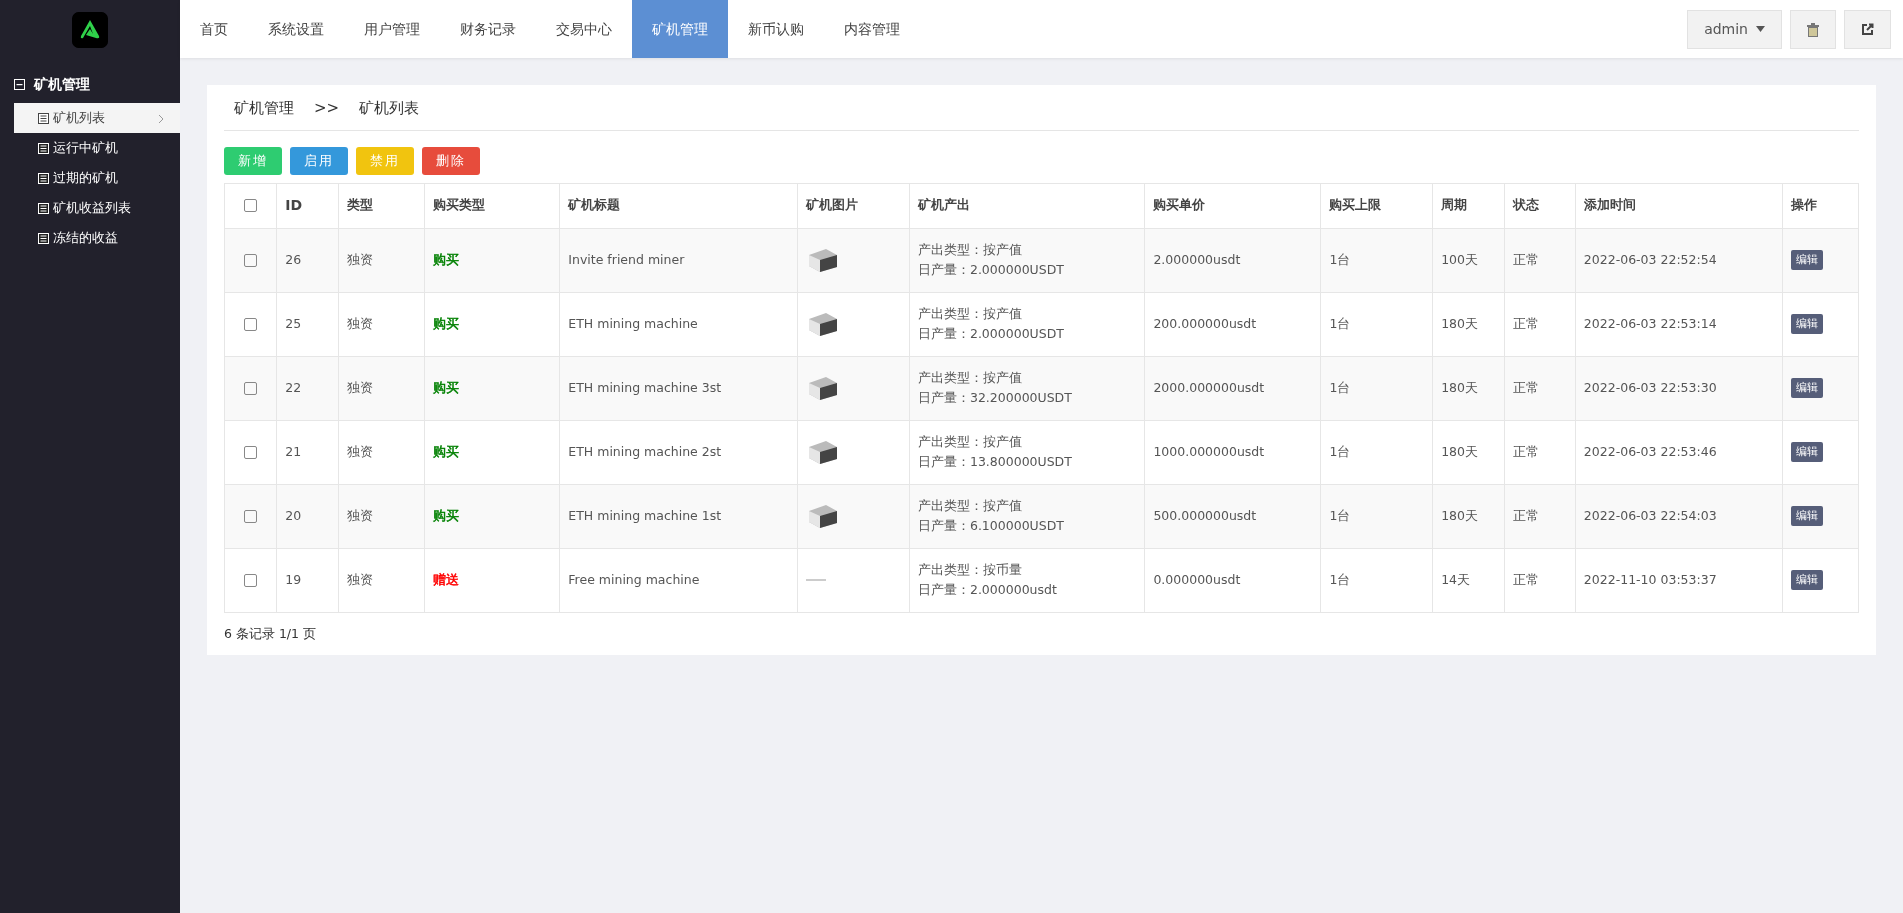  I want to click on table-cell: 19, so click(307, 580).